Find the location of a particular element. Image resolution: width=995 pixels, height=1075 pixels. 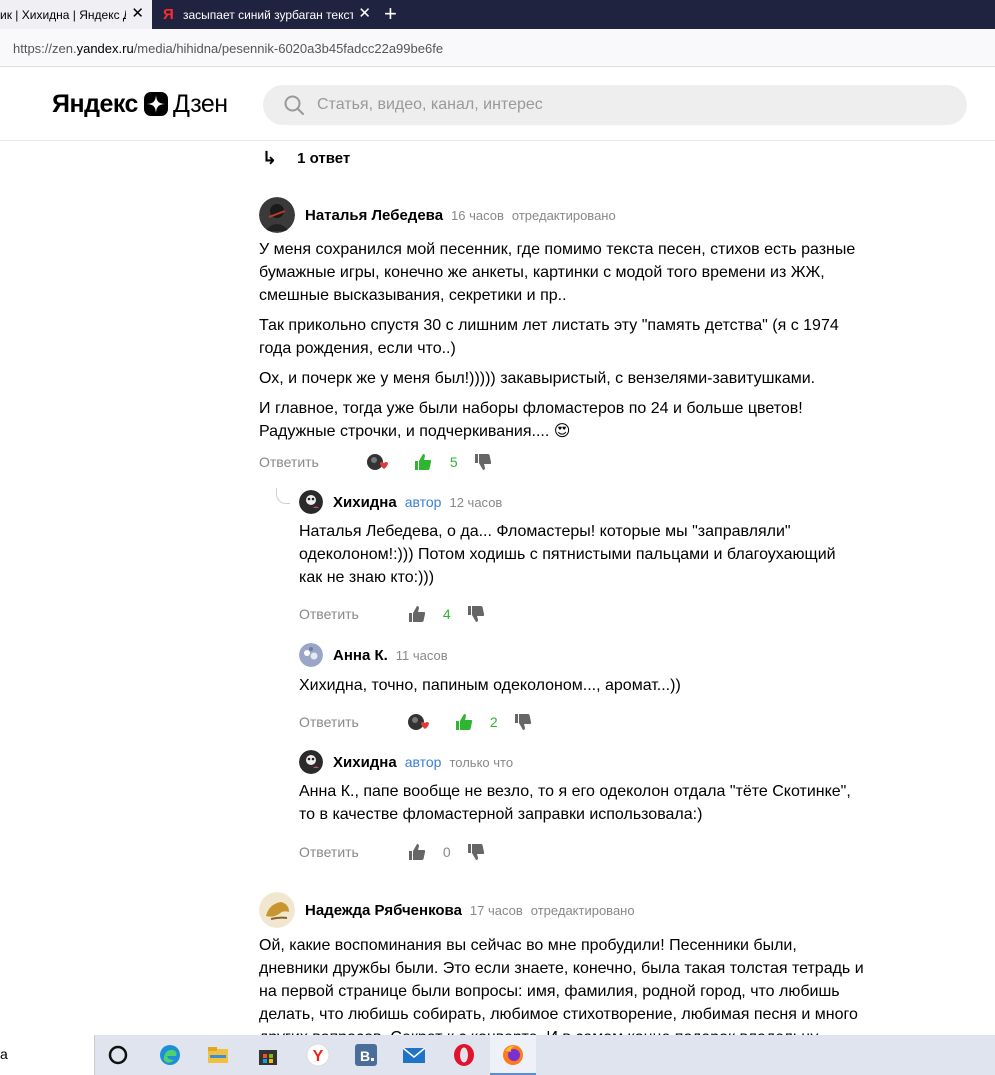

comment-actions: Ответить 5 is located at coordinates (375, 462).